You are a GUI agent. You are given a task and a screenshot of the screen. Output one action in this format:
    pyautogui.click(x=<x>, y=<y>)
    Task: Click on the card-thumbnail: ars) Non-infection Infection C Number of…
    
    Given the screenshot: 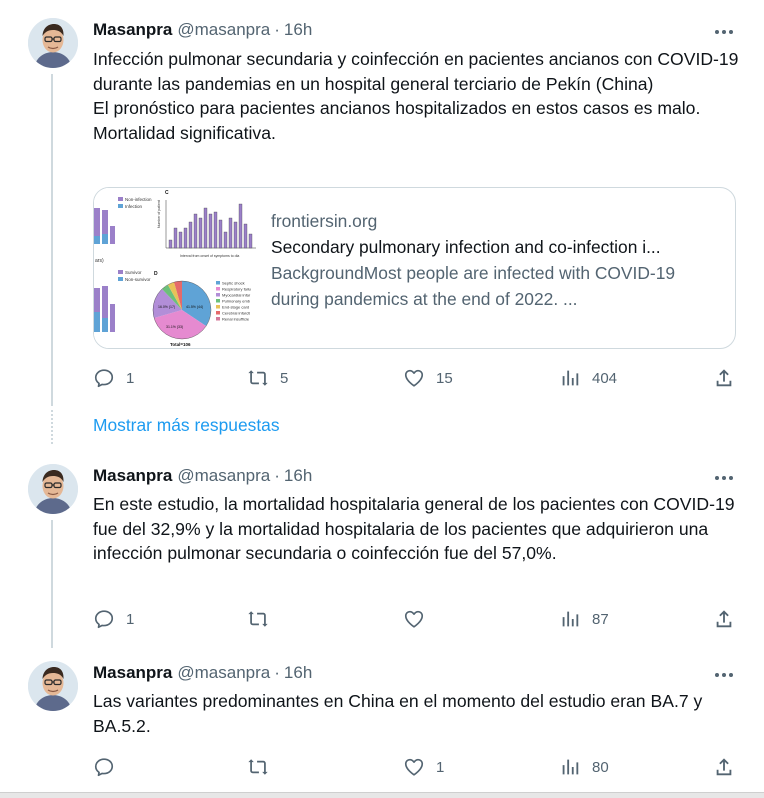 What is the action you would take?
    pyautogui.click(x=175, y=268)
    